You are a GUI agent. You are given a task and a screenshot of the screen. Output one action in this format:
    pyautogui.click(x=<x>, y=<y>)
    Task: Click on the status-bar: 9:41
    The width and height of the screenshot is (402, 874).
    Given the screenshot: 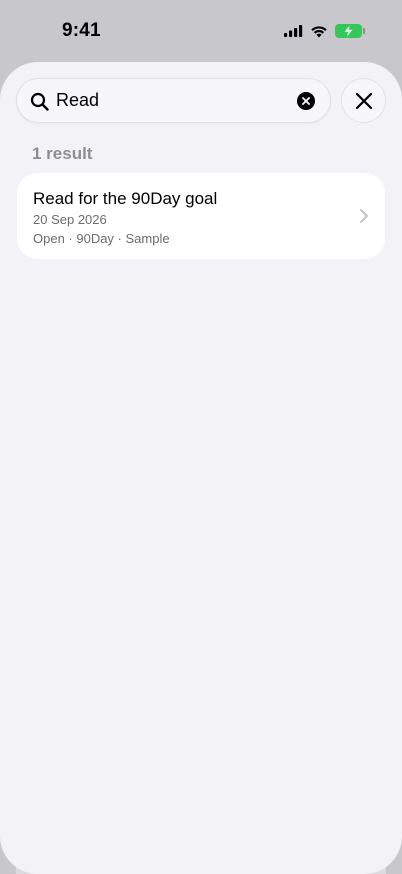 What is the action you would take?
    pyautogui.click(x=201, y=31)
    